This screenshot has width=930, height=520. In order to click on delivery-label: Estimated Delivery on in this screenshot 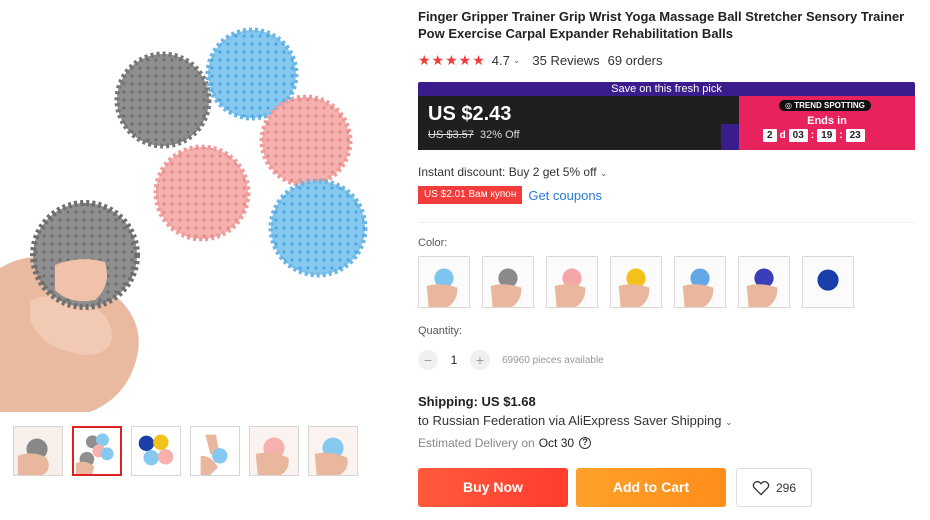, I will do `click(476, 443)`.